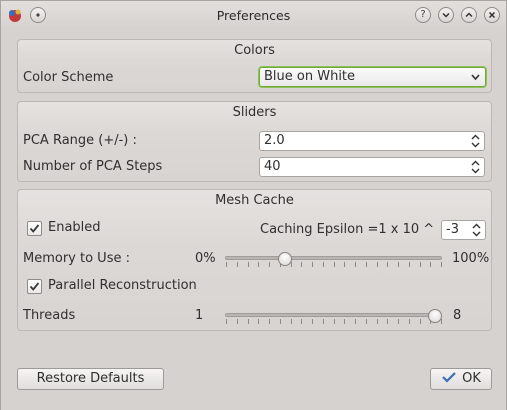  Describe the element at coordinates (254, 112) in the screenshot. I see `sliders-group-title: Sliders` at that location.